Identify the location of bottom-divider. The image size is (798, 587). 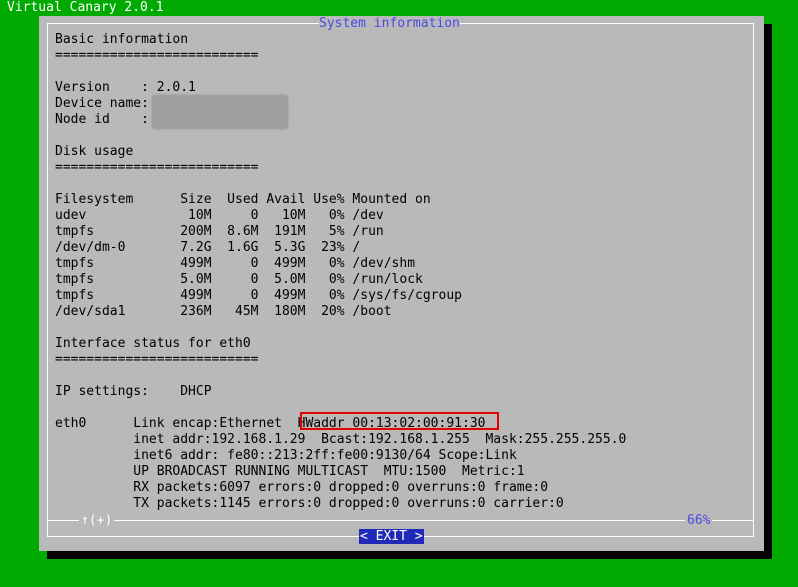
(400, 520).